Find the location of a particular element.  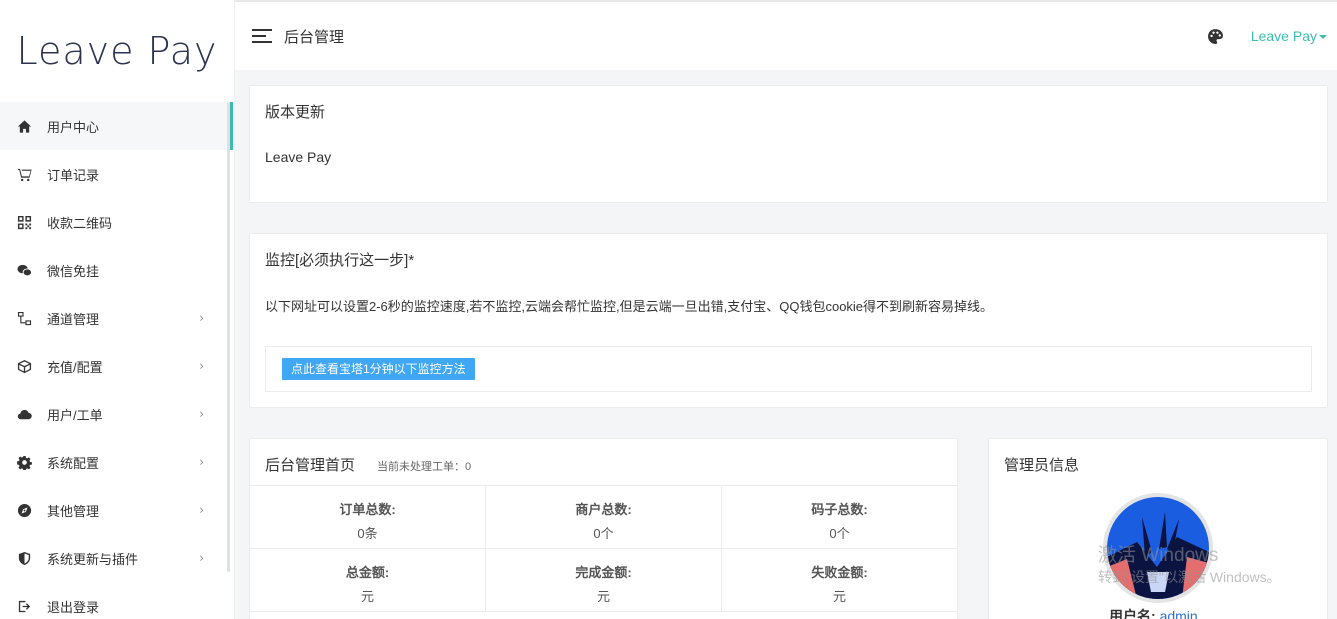

compass-icon is located at coordinates (24, 510).